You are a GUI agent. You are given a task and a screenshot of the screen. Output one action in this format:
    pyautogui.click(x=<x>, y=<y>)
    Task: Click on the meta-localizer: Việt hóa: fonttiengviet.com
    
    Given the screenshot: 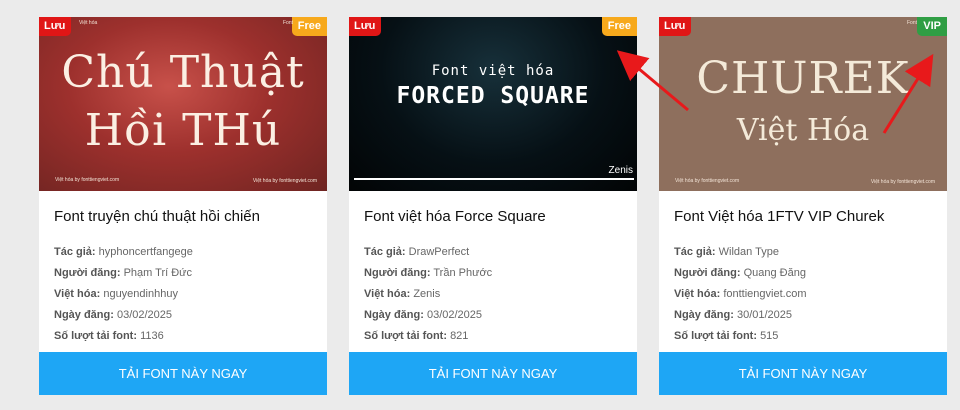 What is the action you would take?
    pyautogui.click(x=740, y=294)
    